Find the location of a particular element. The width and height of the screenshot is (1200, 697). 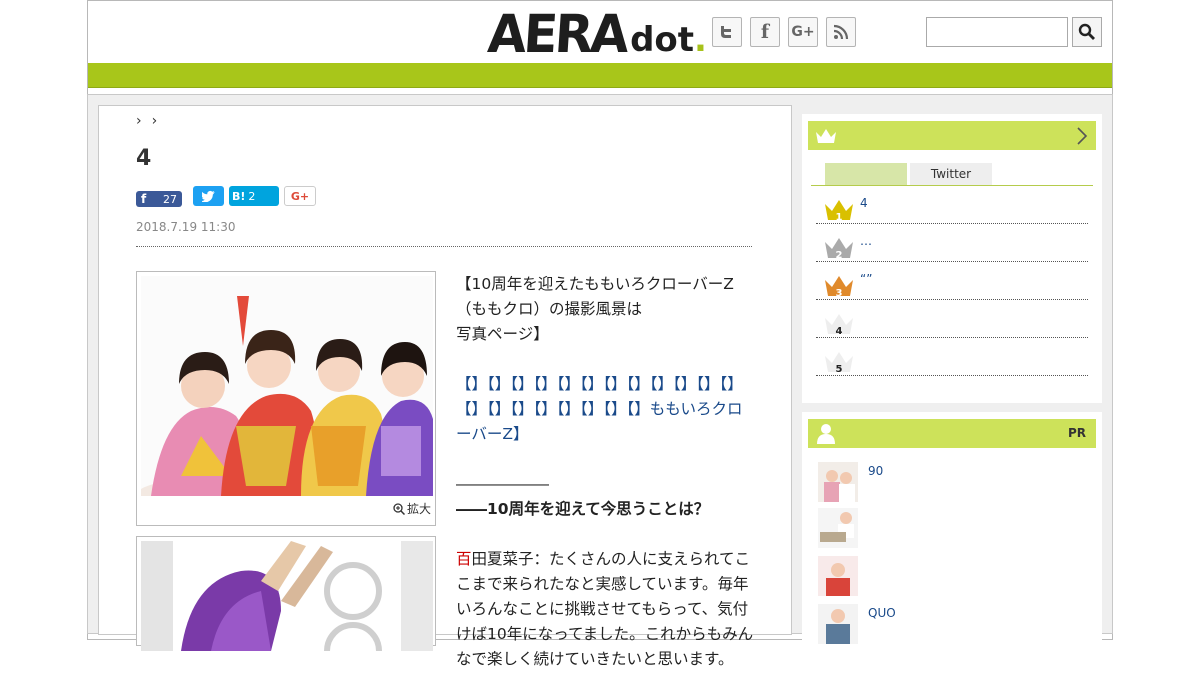

logo-period: . is located at coordinates (700, 40).